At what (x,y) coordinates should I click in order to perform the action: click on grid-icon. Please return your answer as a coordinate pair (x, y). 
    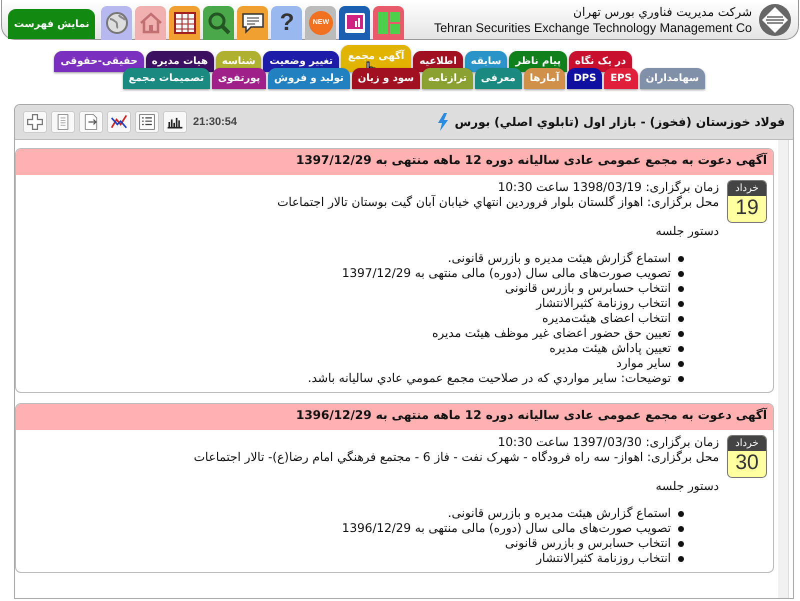
    Looking at the image, I should click on (388, 22).